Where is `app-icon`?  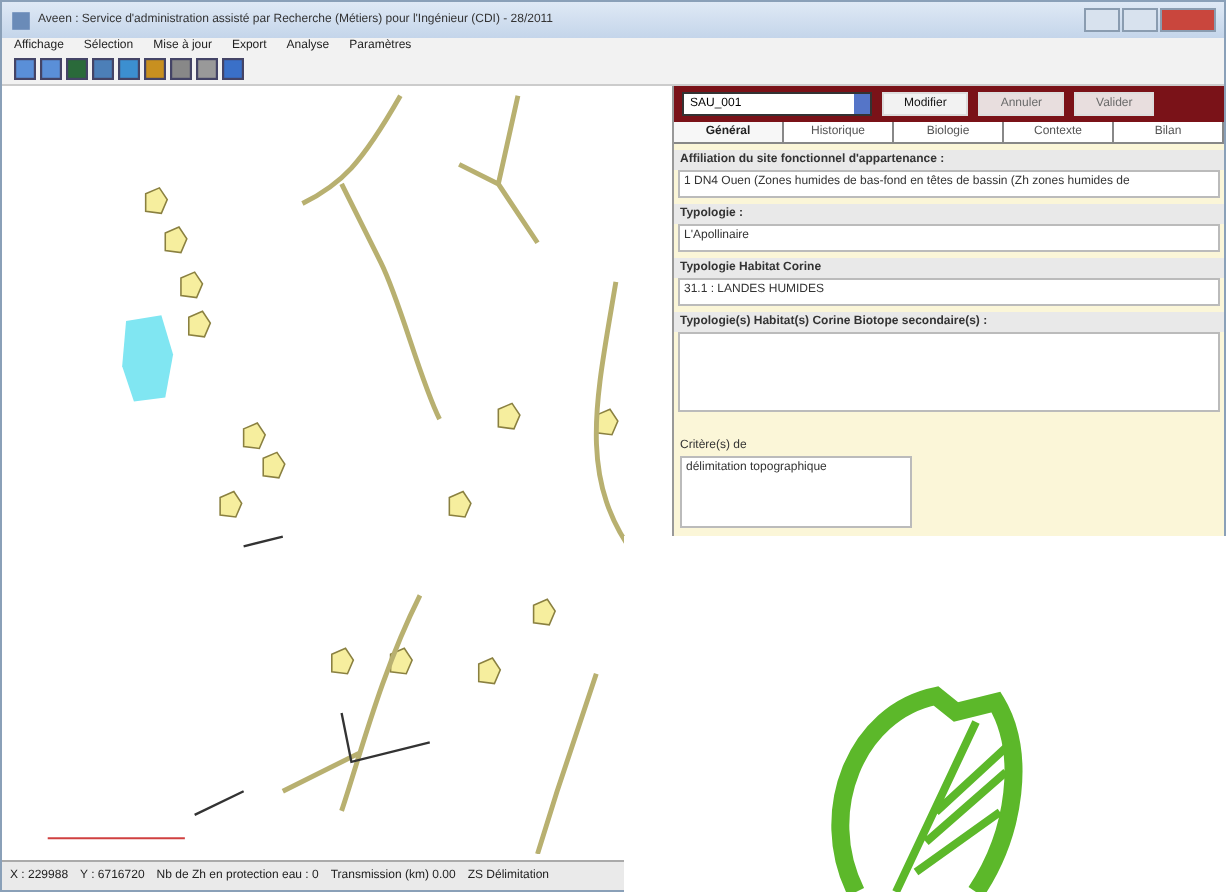
app-icon is located at coordinates (21, 20).